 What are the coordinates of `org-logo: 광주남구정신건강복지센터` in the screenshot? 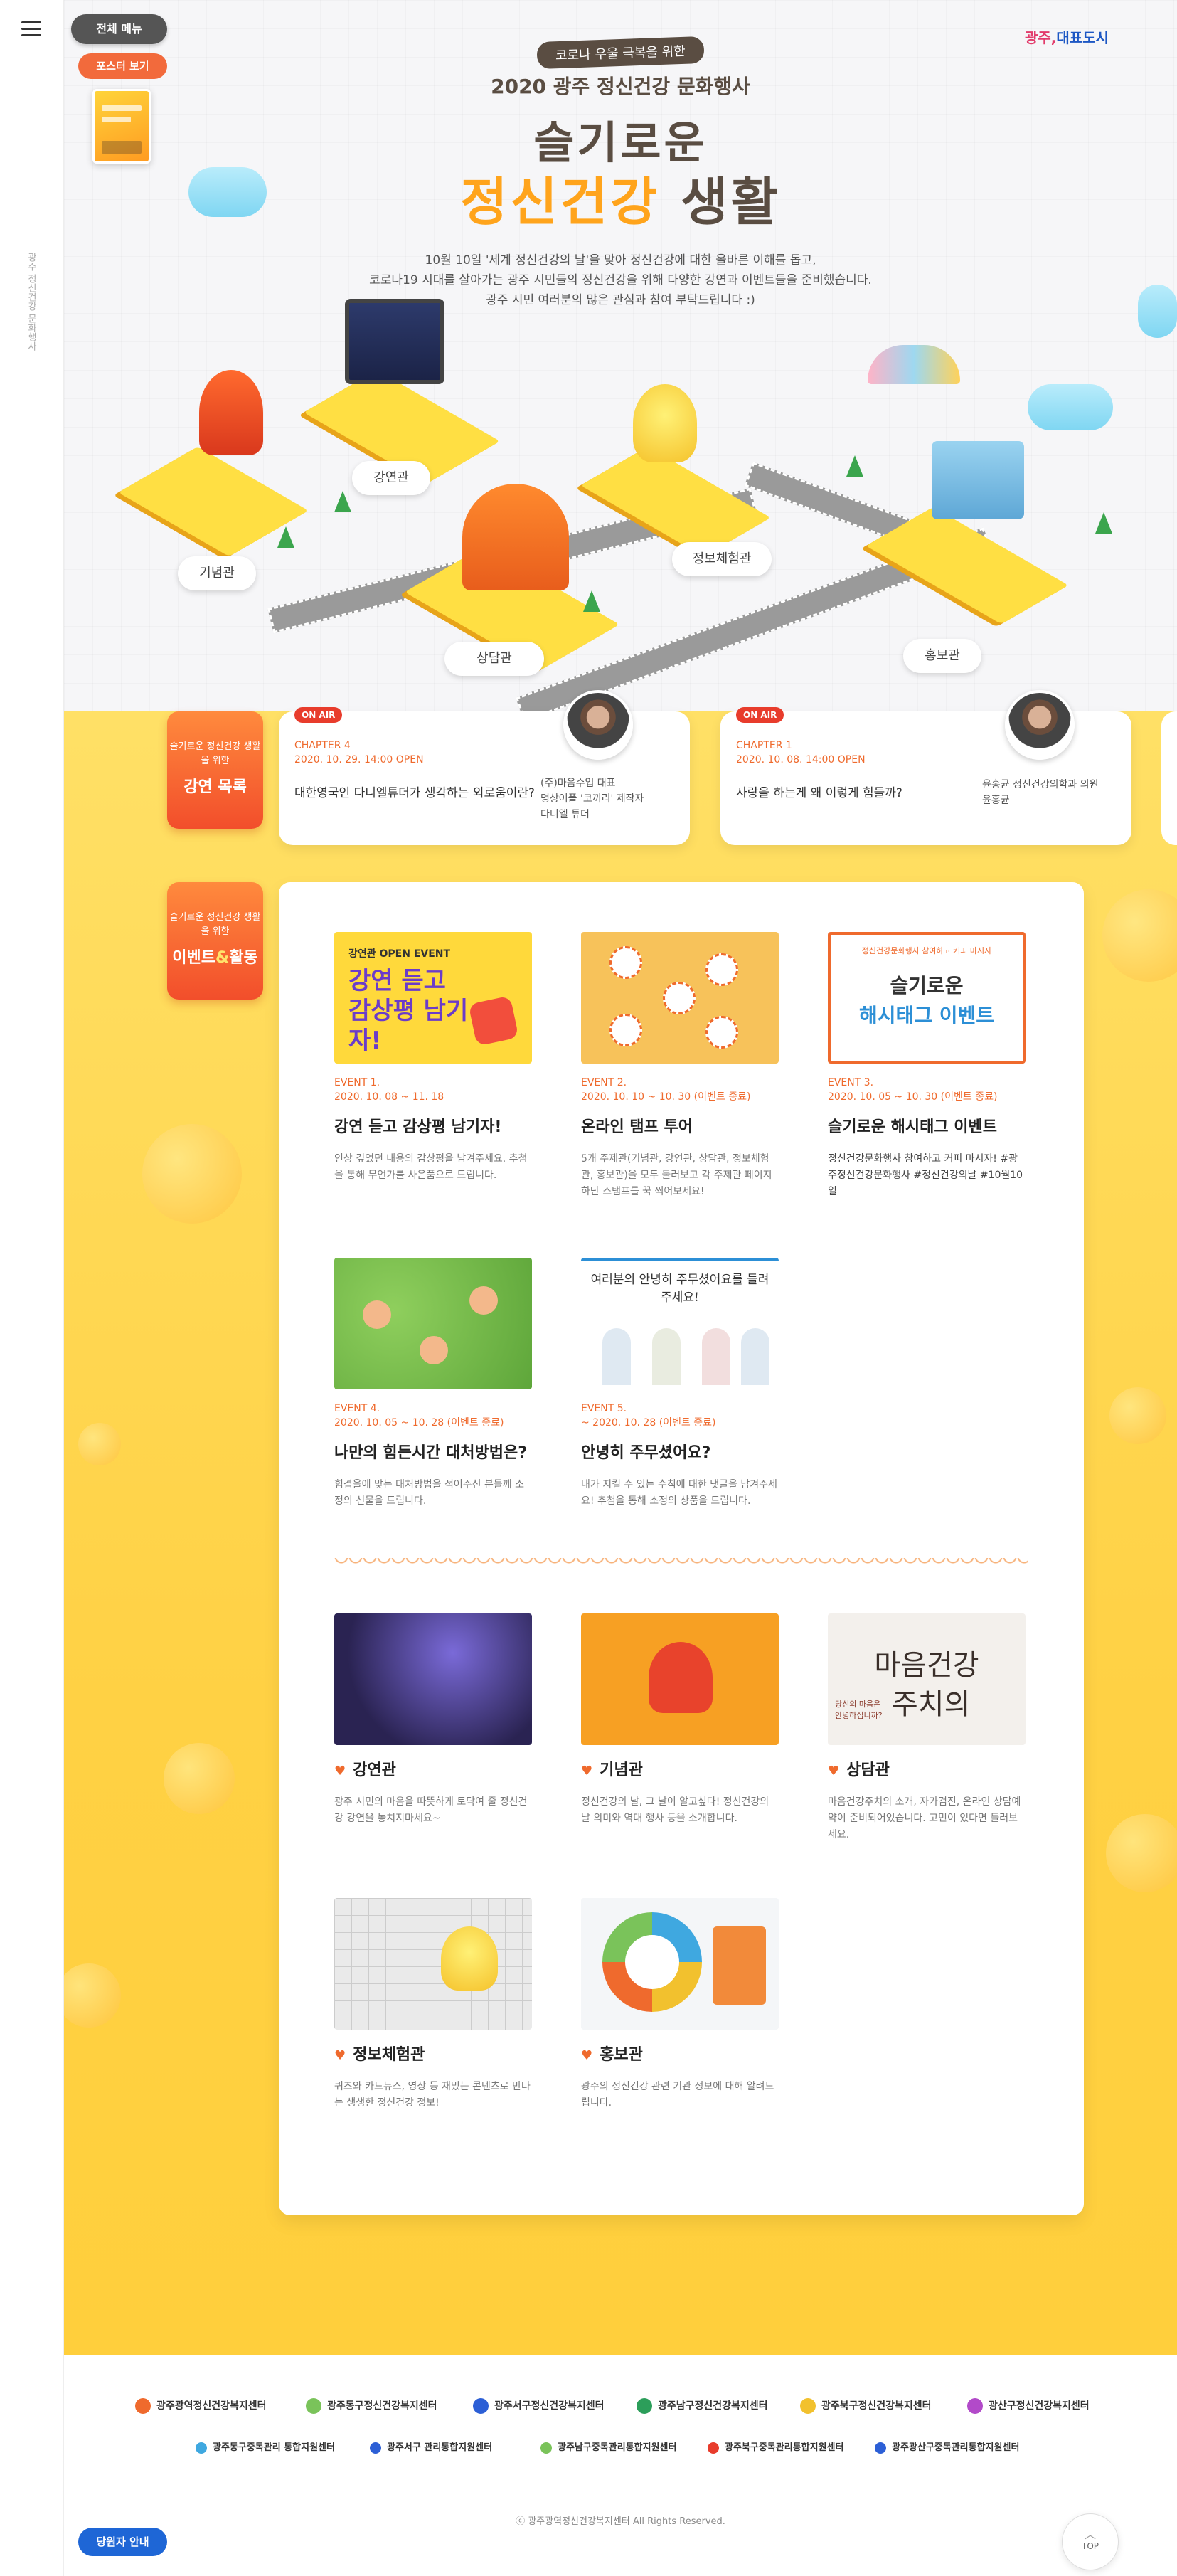 It's located at (702, 2406).